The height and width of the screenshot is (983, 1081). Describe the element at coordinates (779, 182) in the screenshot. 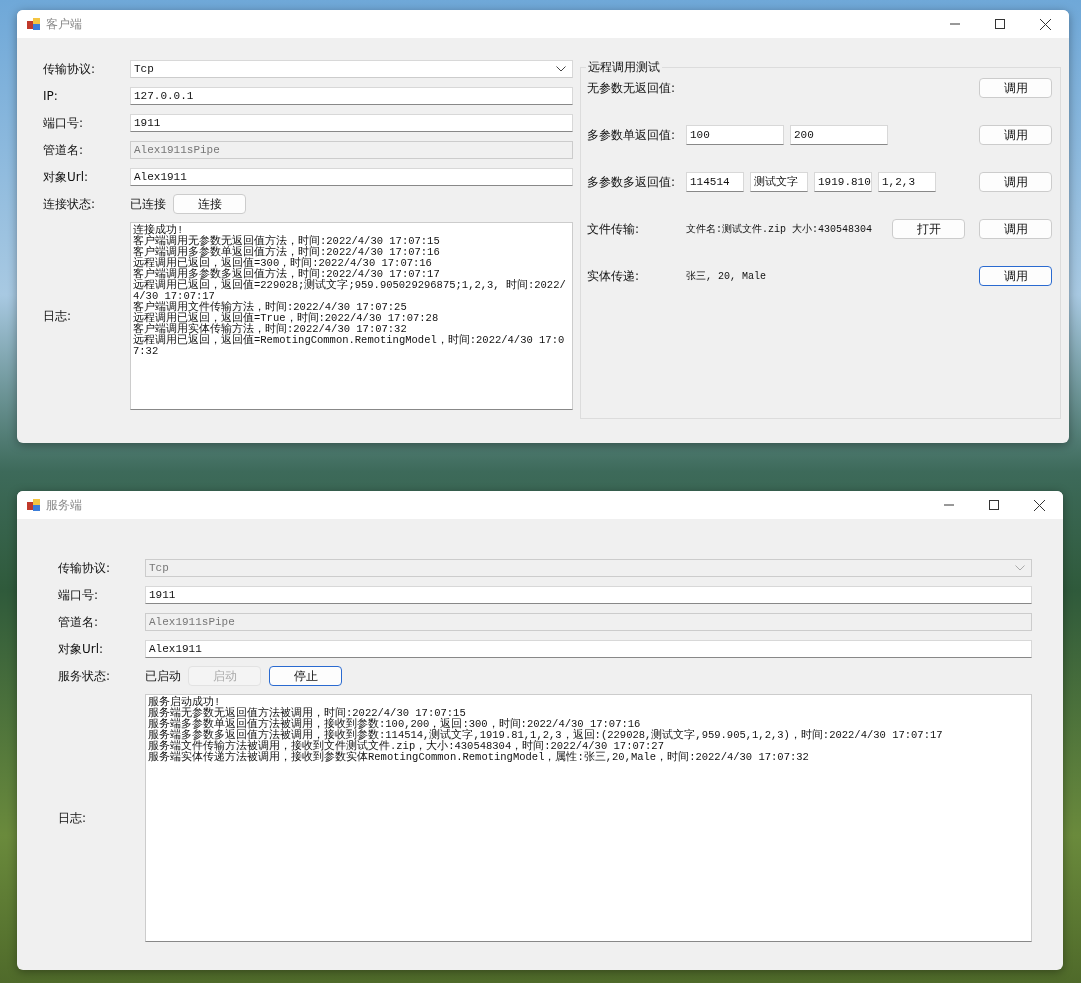

I see `input-field: 测试文字` at that location.